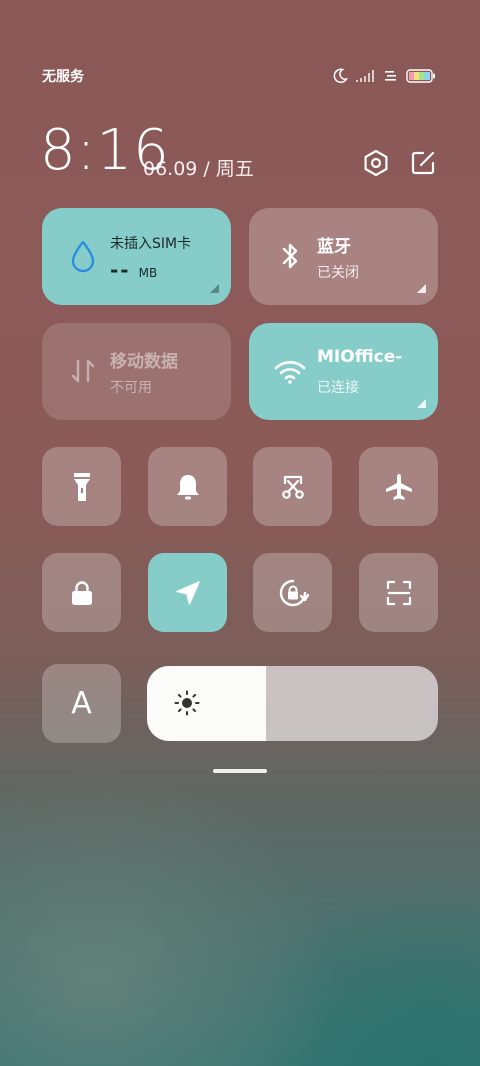 This screenshot has height=1066, width=480. Describe the element at coordinates (290, 256) in the screenshot. I see `bluetooth-icon` at that location.